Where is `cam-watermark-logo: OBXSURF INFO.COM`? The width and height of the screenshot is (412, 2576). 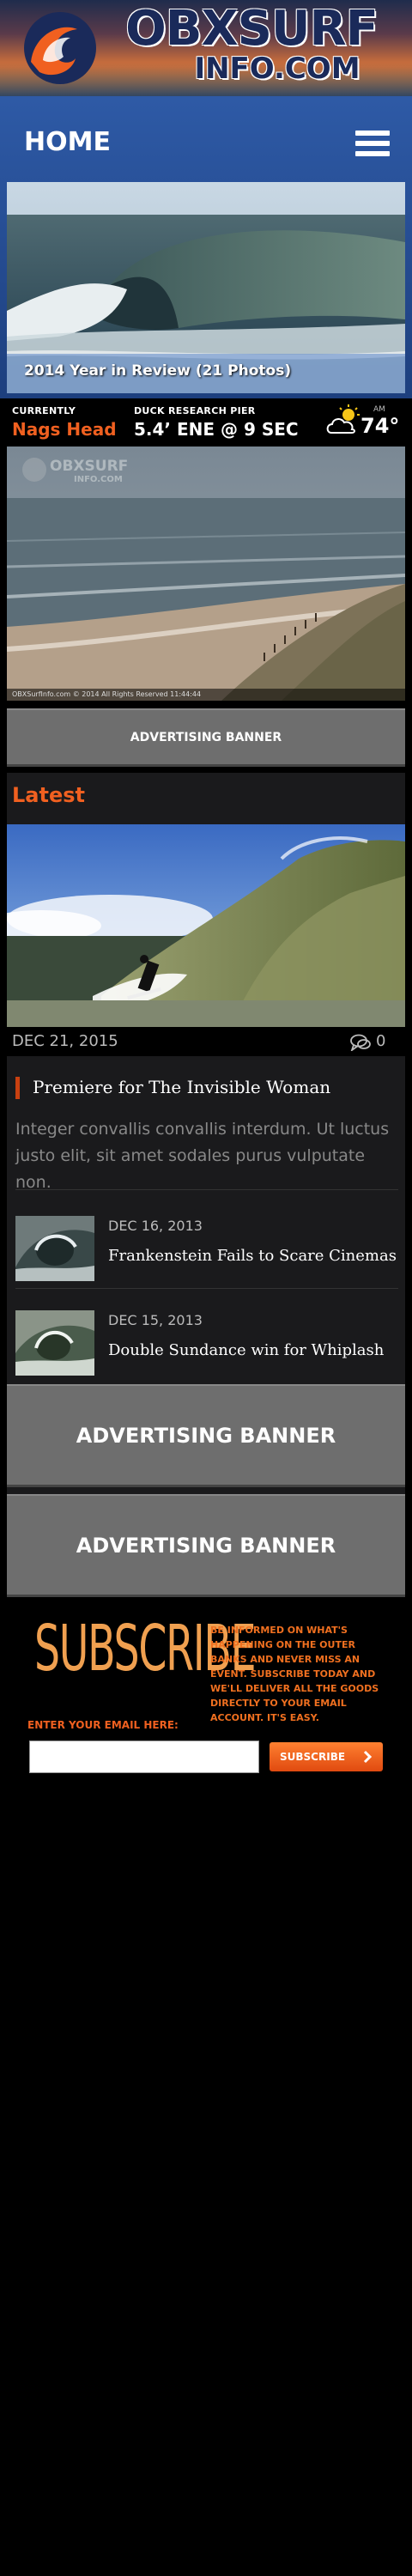
cam-watermark-logo: OBXSURF INFO.COM is located at coordinates (75, 471).